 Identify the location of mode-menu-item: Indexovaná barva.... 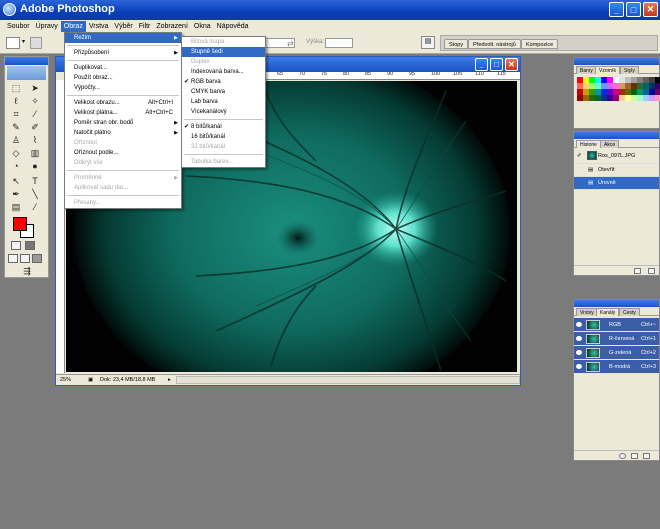
(223, 72).